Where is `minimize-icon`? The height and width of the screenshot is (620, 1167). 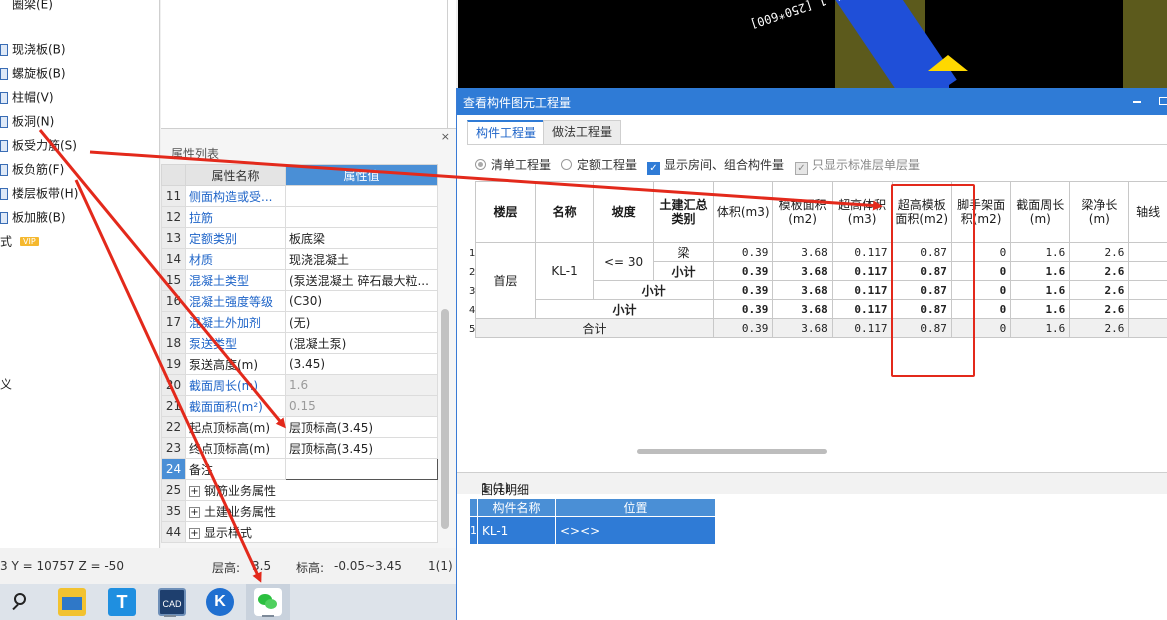
minimize-icon is located at coordinates (1137, 102).